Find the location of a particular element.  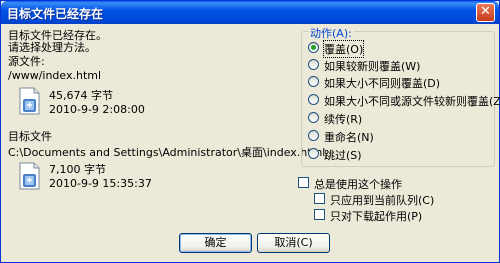

target-label: 目标文件 is located at coordinates (30, 136).